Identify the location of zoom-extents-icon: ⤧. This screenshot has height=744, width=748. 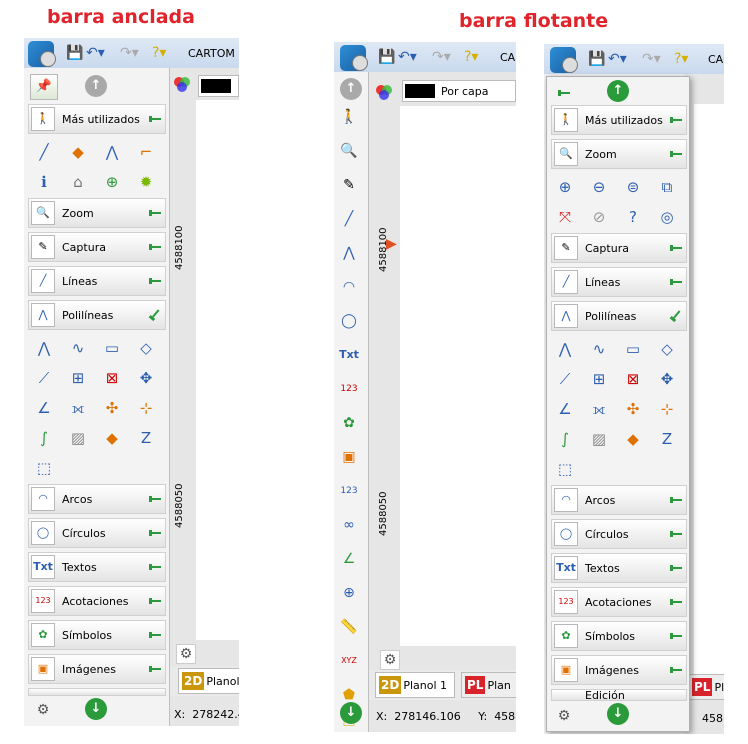
(565, 217).